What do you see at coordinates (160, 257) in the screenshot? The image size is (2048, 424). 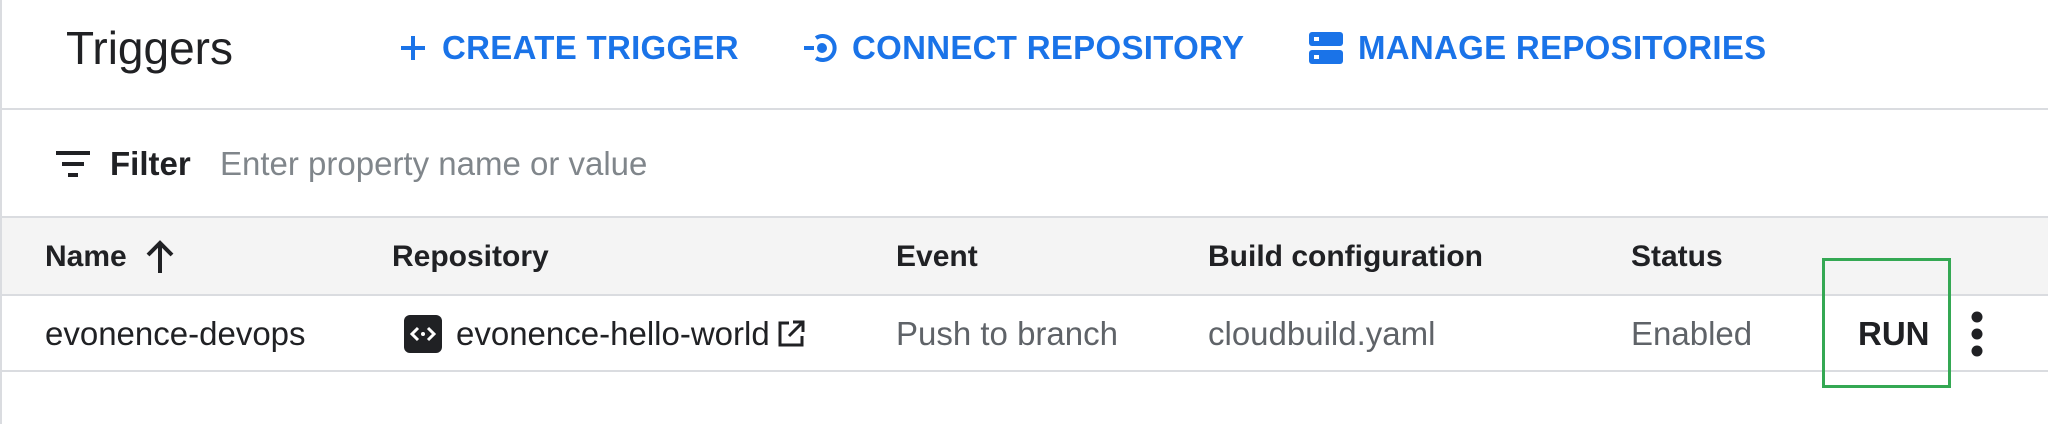 I see `sort-ascending-icon` at bounding box center [160, 257].